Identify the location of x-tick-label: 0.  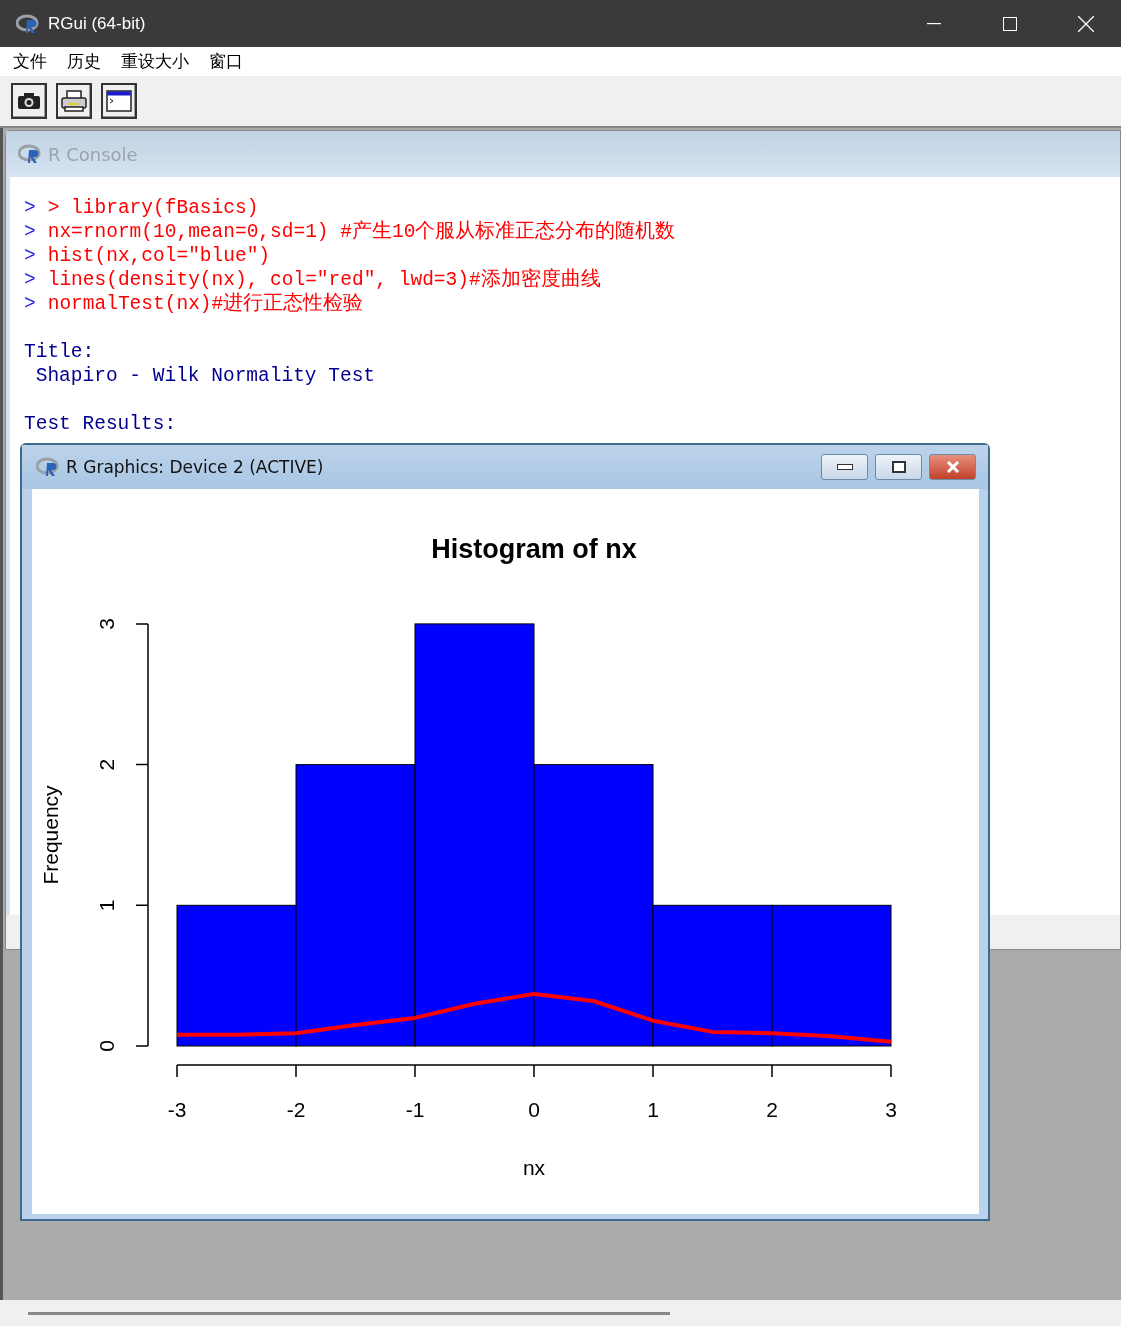
(534, 1109).